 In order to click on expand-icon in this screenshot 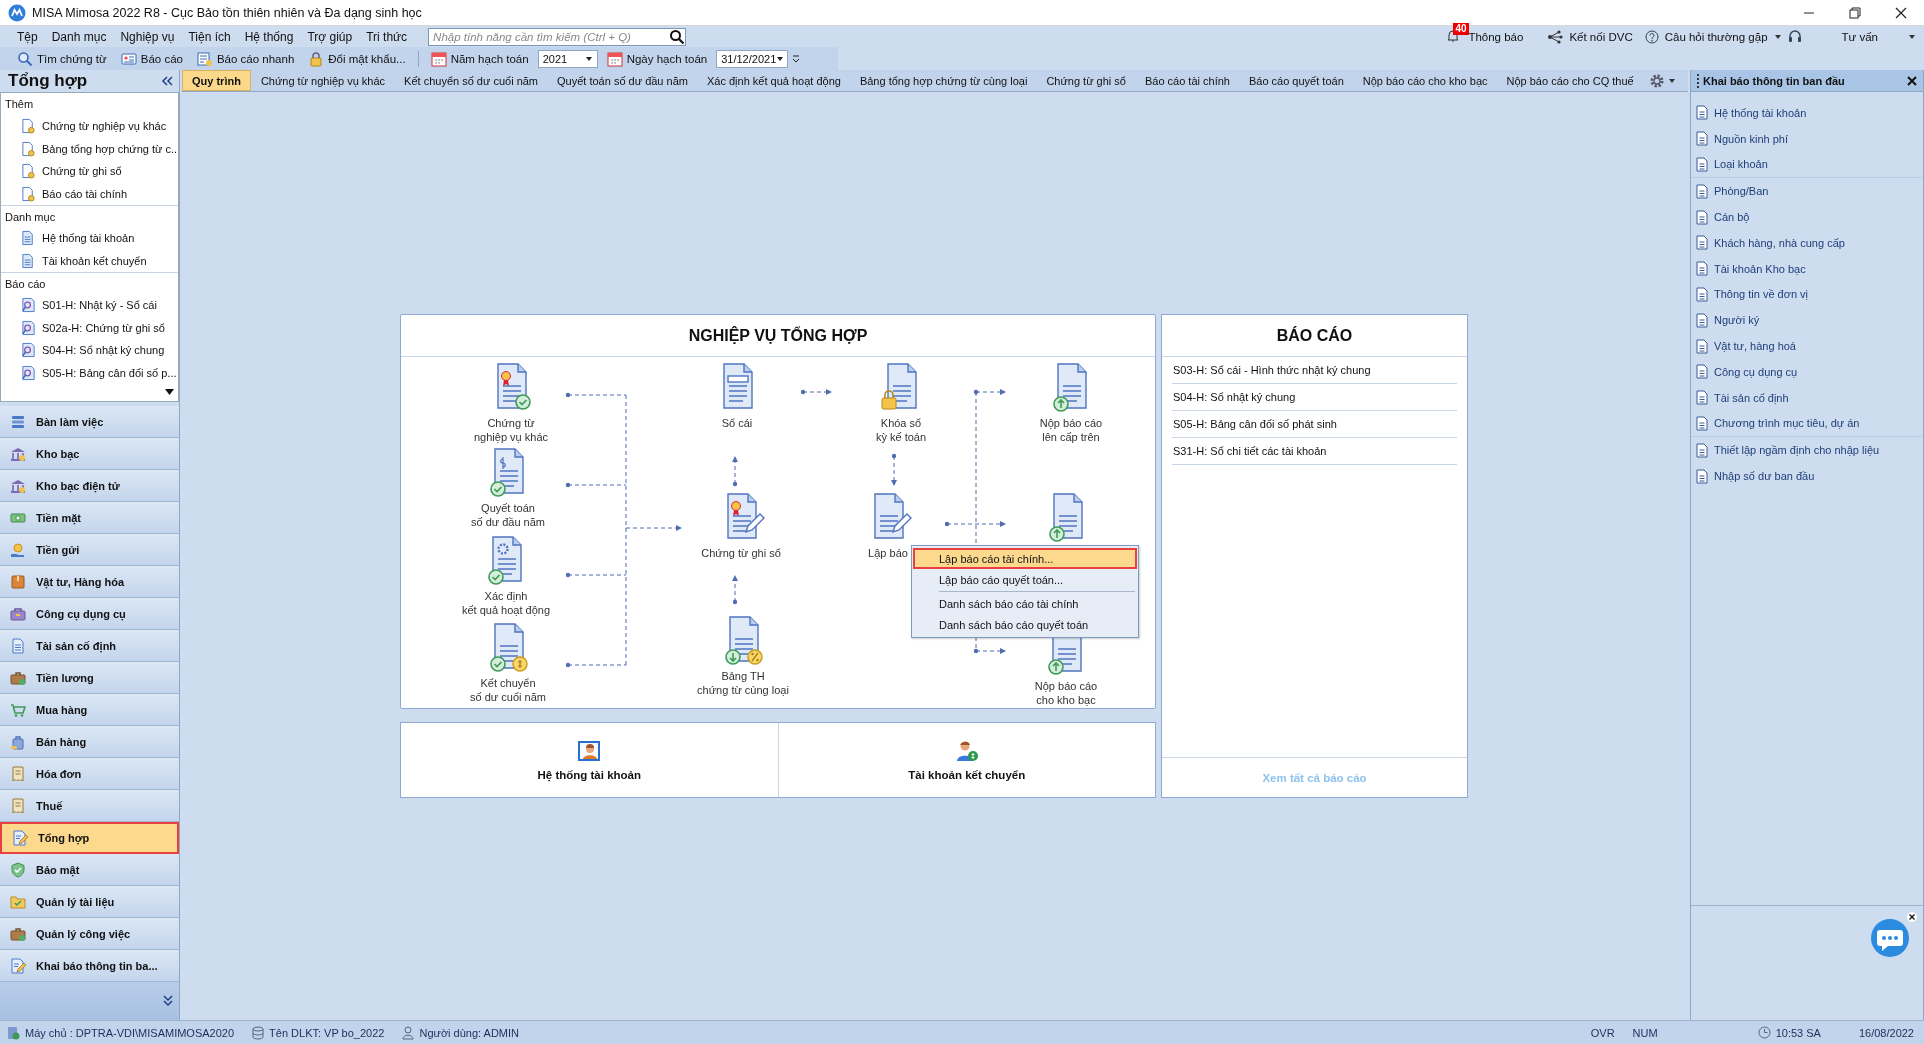, I will do `click(168, 1001)`.